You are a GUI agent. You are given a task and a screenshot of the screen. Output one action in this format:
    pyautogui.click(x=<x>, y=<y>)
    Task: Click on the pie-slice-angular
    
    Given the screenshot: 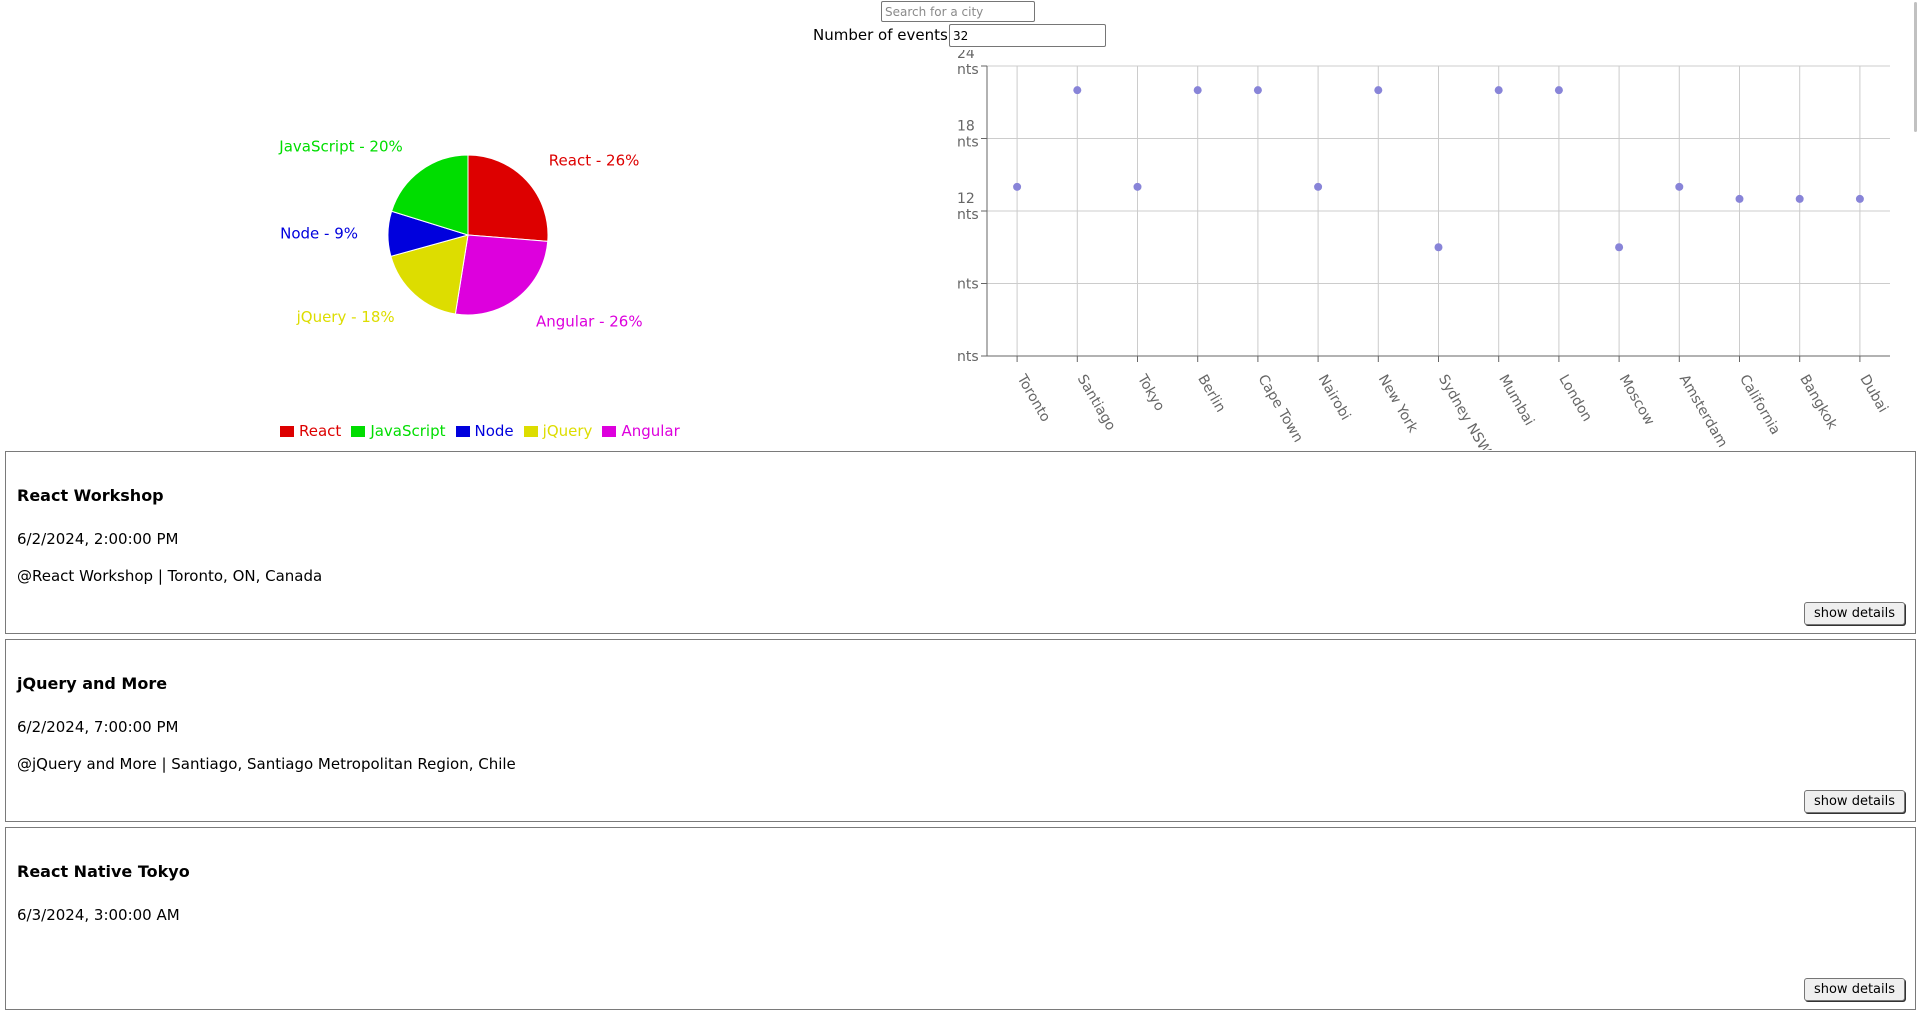 What is the action you would take?
    pyautogui.click(x=501, y=275)
    